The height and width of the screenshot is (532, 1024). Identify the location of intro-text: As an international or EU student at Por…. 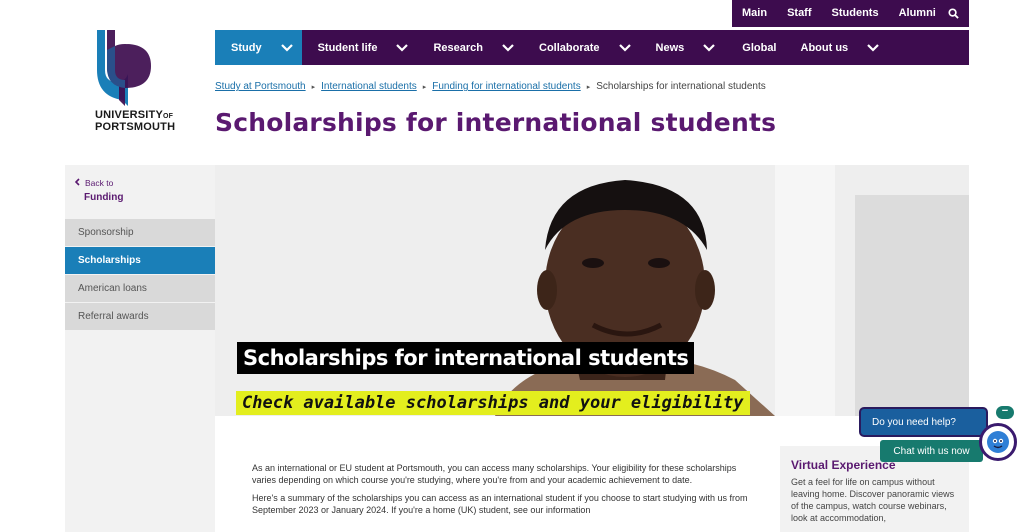
(502, 492).